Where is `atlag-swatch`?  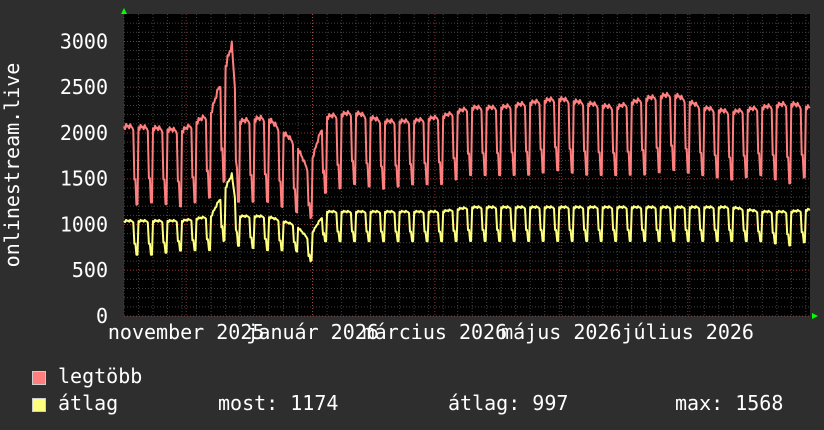
atlag-swatch is located at coordinates (39, 404).